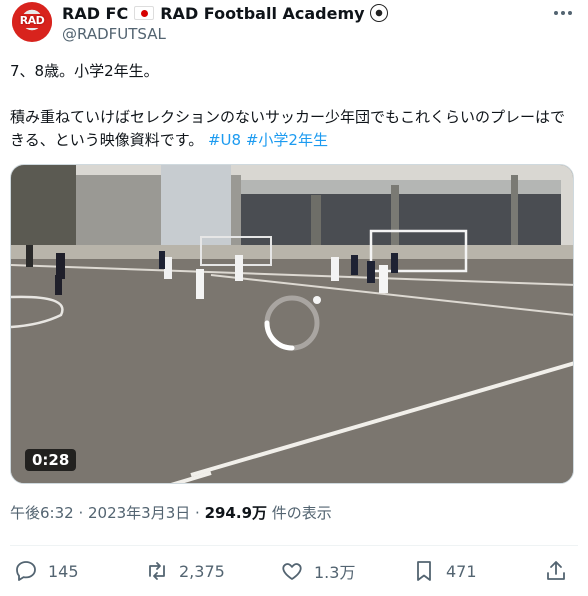 This screenshot has height=596, width=588. I want to click on more-options-icon, so click(563, 13).